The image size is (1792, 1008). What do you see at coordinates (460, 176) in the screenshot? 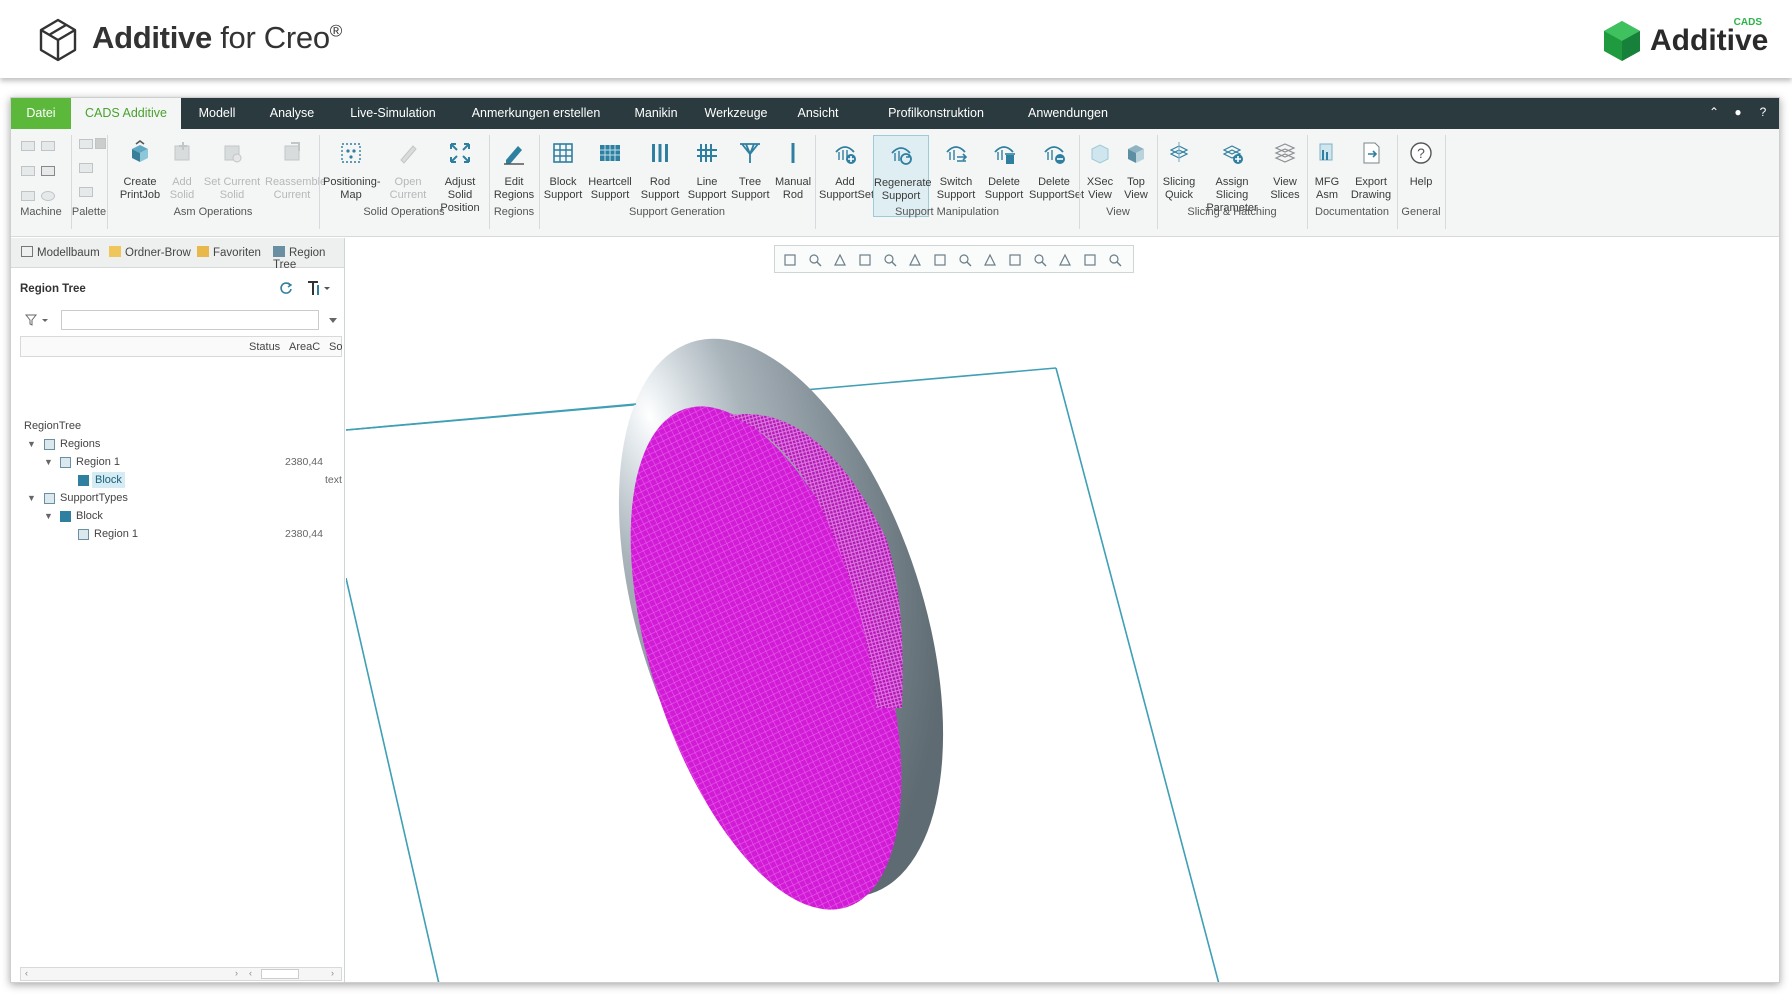
I see `adjust-solid-position-button: Adjust Solid Position` at bounding box center [460, 176].